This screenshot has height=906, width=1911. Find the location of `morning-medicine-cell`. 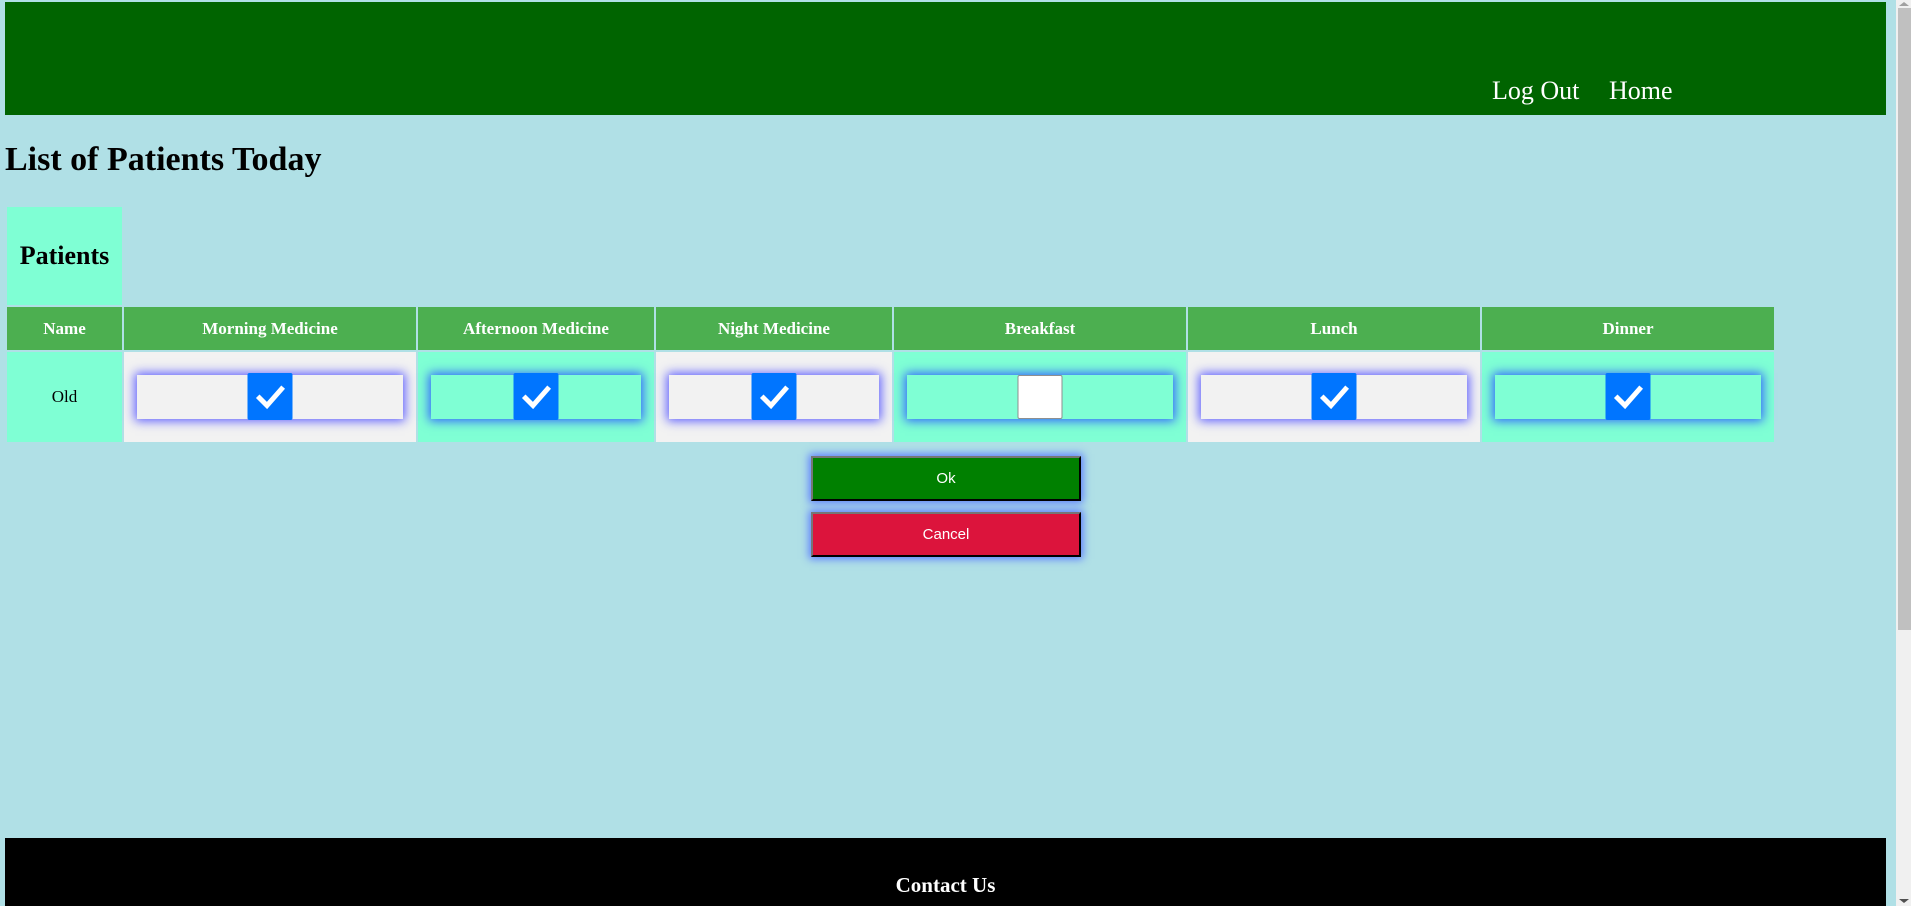

morning-medicine-cell is located at coordinates (270, 397).